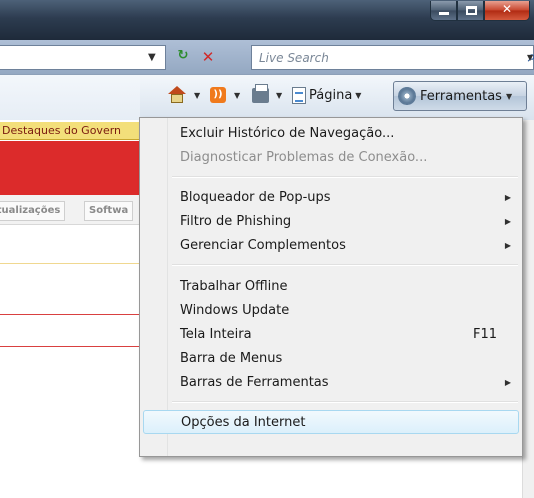  I want to click on print-button, so click(260, 95).